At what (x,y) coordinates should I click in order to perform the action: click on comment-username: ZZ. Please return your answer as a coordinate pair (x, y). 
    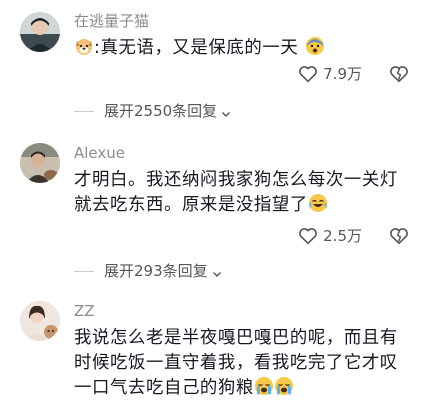
    Looking at the image, I should click on (84, 311).